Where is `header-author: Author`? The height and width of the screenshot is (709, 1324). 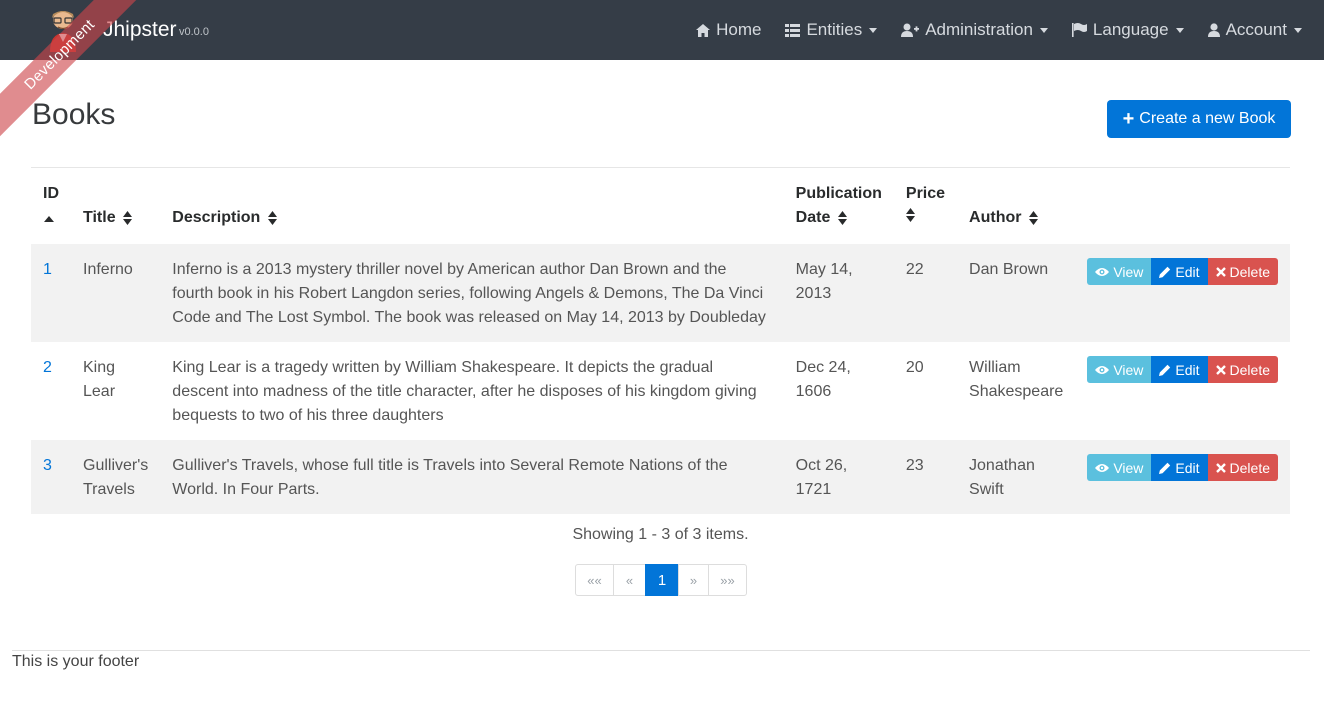
header-author: Author is located at coordinates (1016, 206).